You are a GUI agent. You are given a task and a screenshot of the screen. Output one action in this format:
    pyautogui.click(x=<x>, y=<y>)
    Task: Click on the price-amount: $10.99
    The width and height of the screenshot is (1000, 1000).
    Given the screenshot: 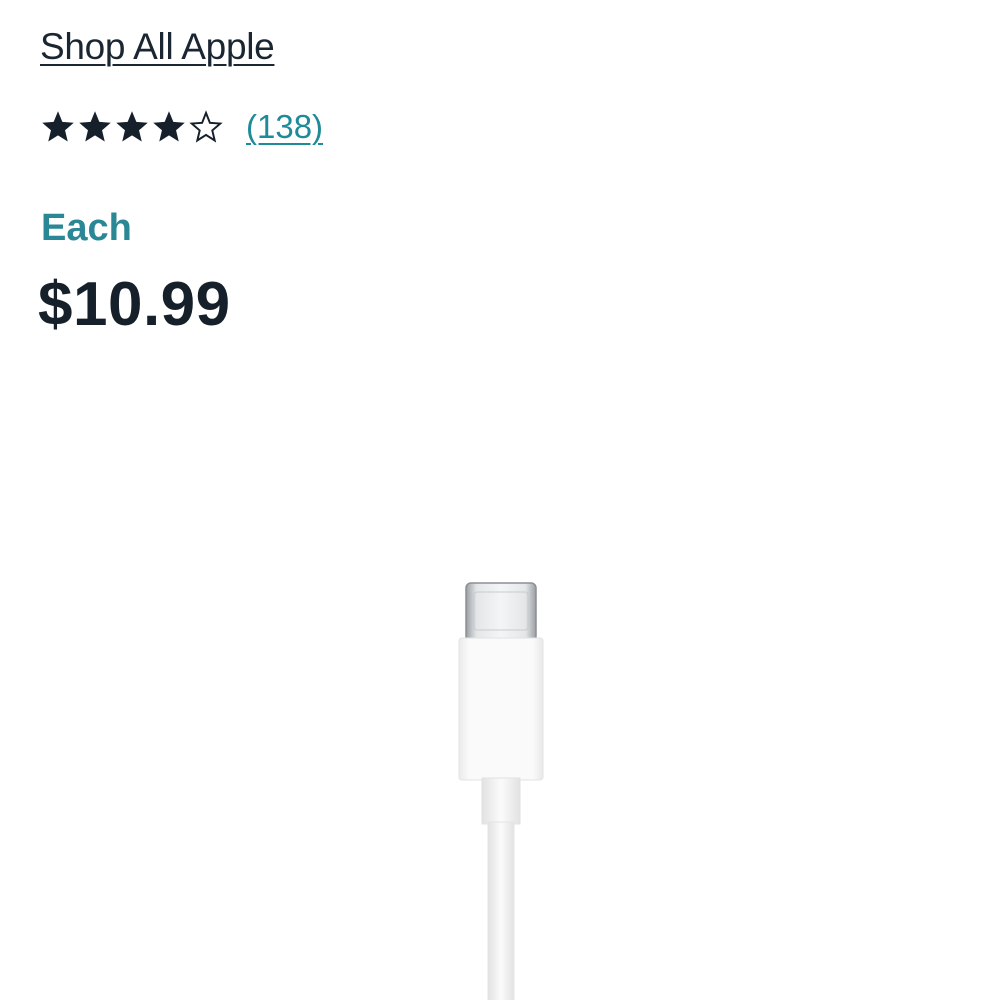 What is the action you would take?
    pyautogui.click(x=134, y=304)
    